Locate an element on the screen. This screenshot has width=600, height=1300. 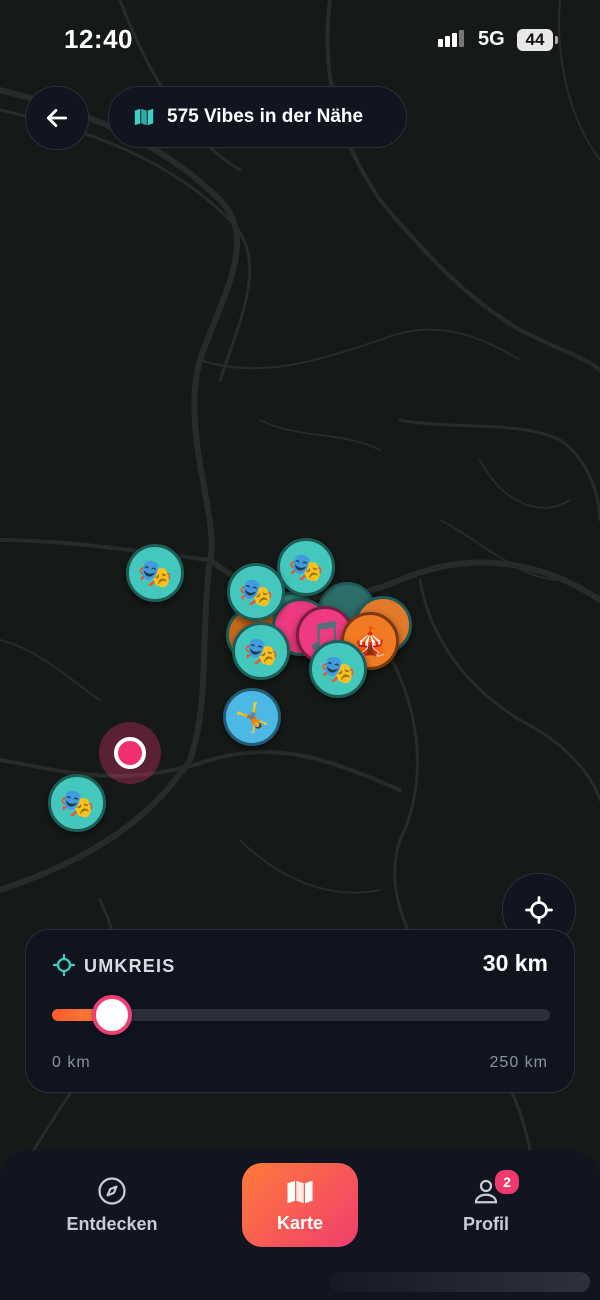
user-location-marker is located at coordinates (130, 753).